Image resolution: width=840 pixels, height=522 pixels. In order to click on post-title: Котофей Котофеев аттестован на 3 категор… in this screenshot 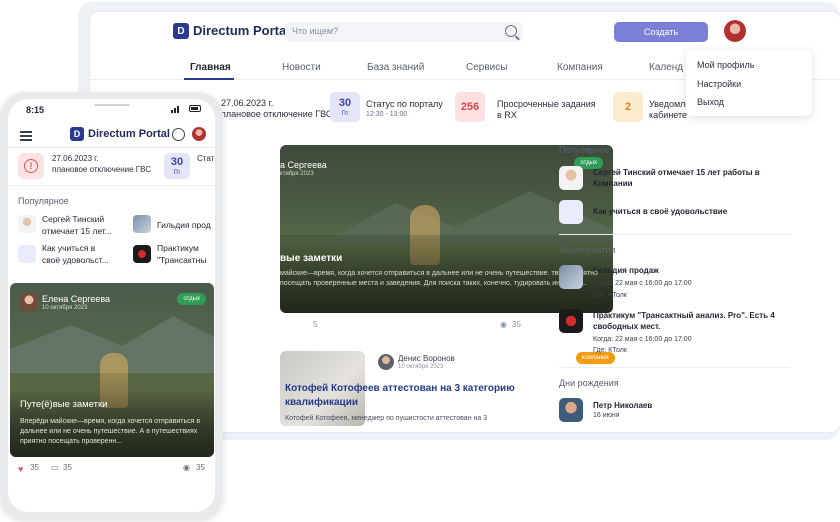, I will do `click(400, 396)`.